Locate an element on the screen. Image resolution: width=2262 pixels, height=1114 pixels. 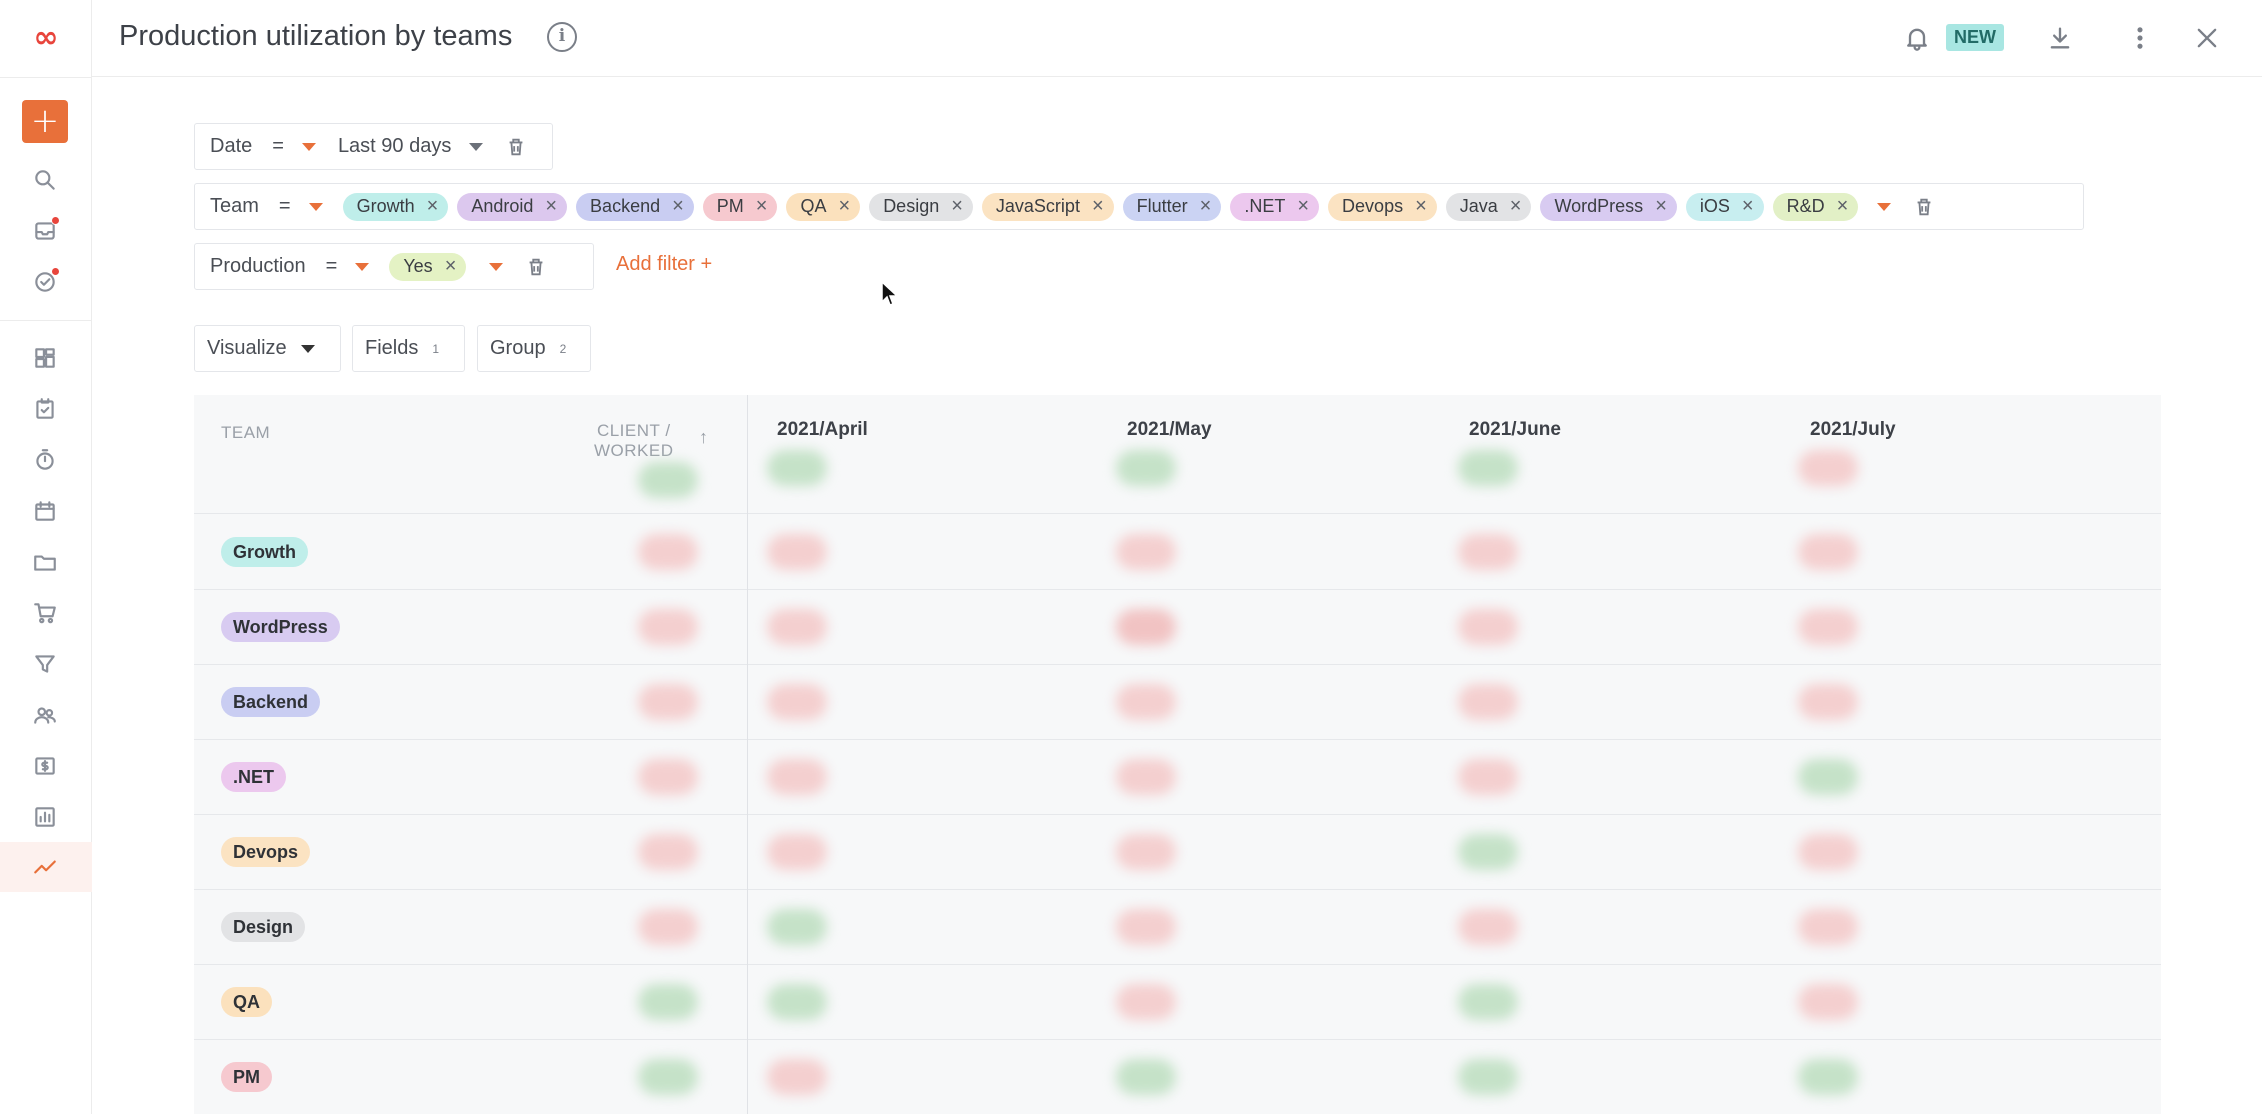
filter-chip: Growth × is located at coordinates (395, 206).